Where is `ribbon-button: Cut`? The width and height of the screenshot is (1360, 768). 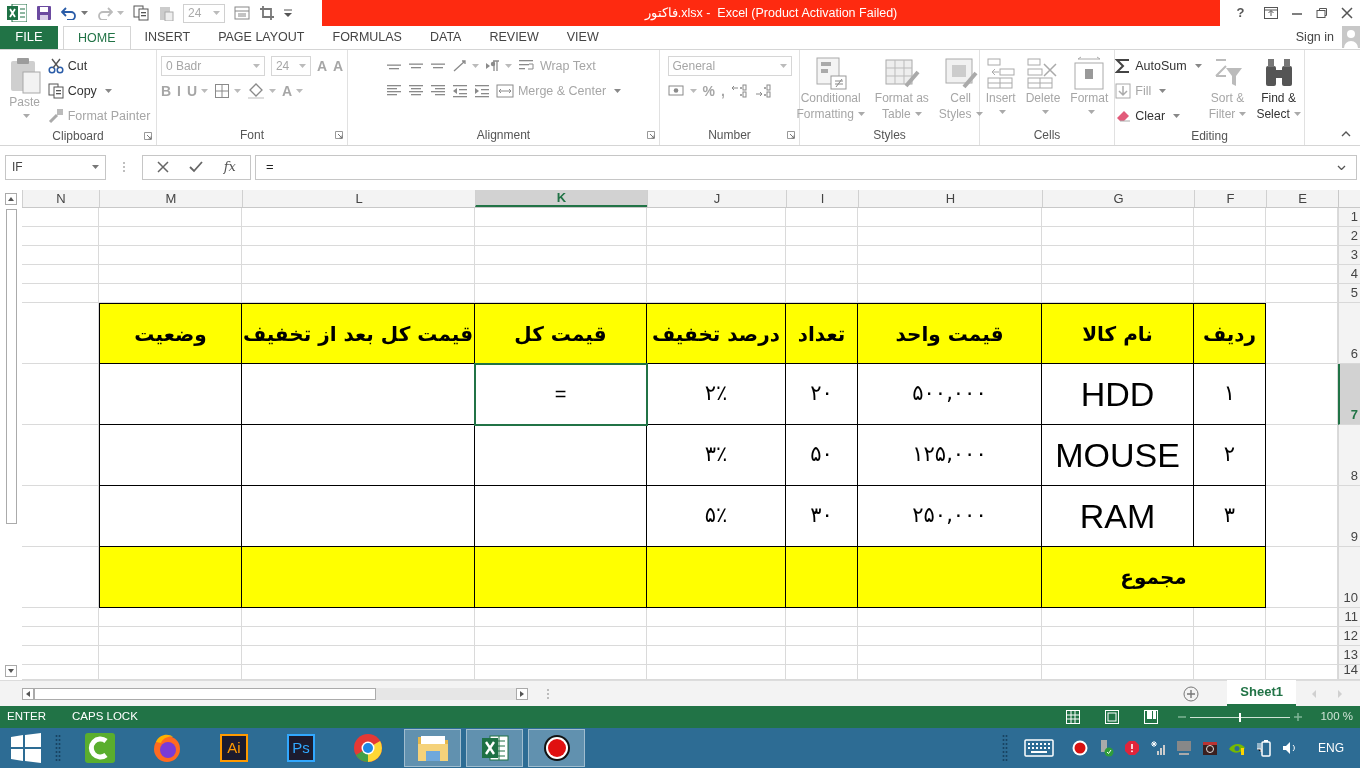 ribbon-button: Cut is located at coordinates (67, 66).